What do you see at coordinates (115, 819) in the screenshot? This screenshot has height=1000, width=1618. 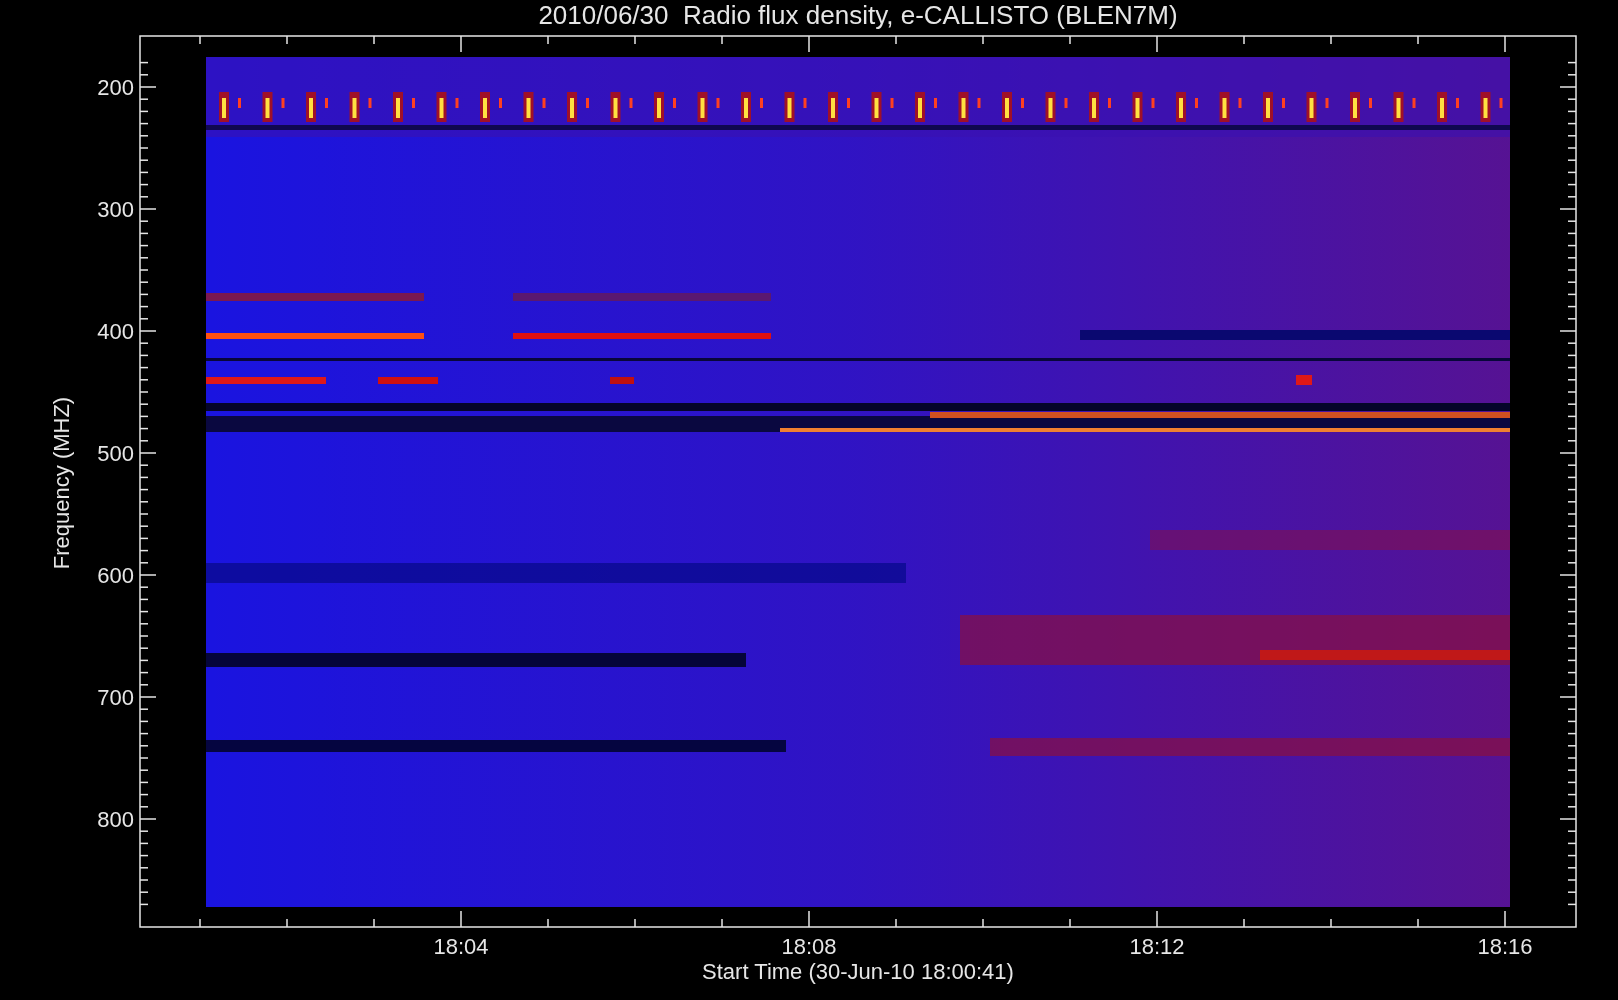 I see `axis-tick-label: 800` at bounding box center [115, 819].